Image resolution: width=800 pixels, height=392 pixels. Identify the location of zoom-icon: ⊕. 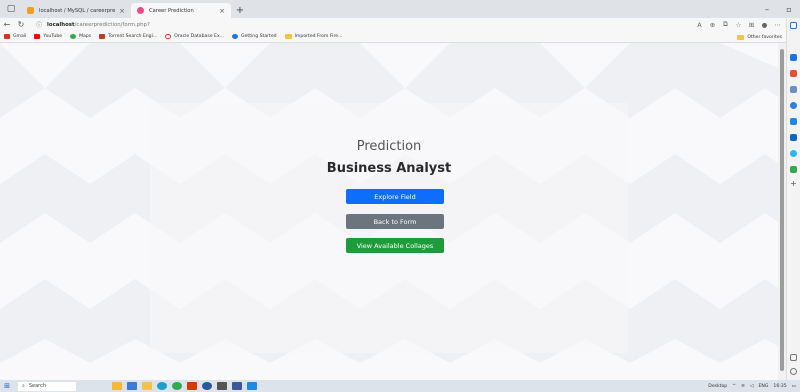
(712, 25).